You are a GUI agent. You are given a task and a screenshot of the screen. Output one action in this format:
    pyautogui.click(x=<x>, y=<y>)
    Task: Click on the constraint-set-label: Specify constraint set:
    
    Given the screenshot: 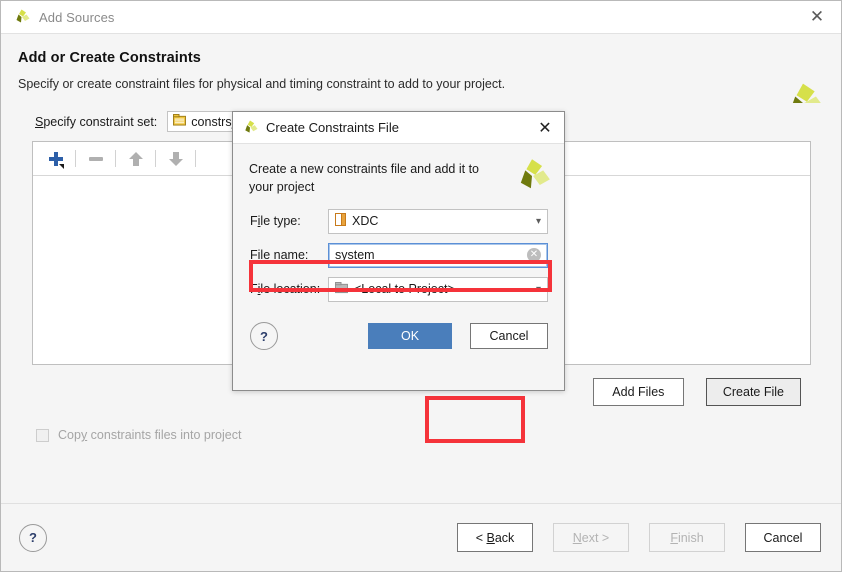 What is the action you would take?
    pyautogui.click(x=96, y=121)
    